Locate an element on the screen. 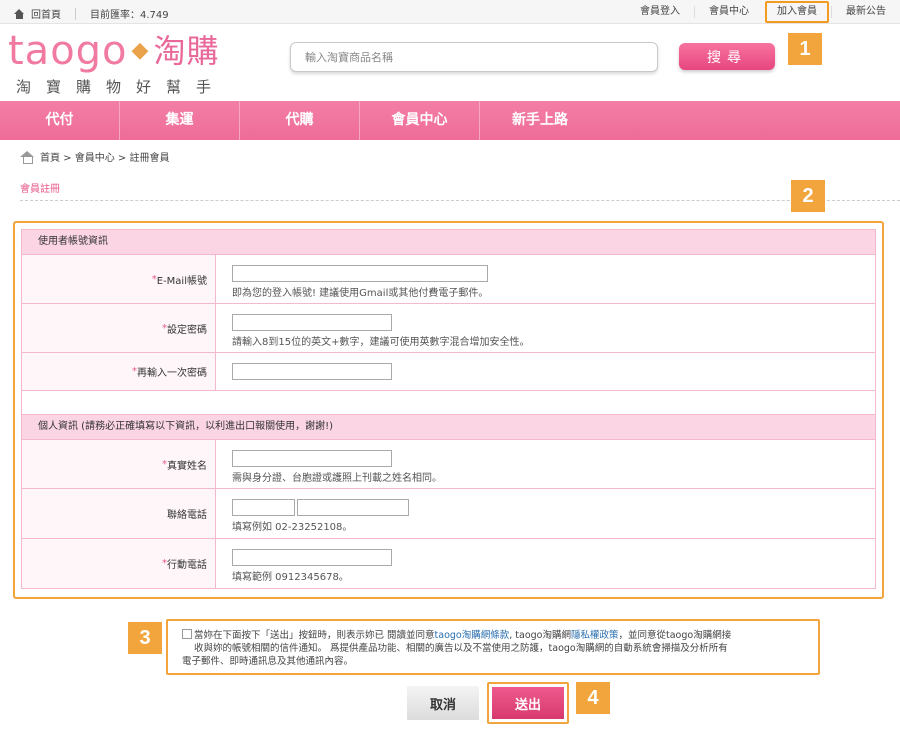  password-confirm-row: * 再輸入一次密碼 is located at coordinates (448, 372).